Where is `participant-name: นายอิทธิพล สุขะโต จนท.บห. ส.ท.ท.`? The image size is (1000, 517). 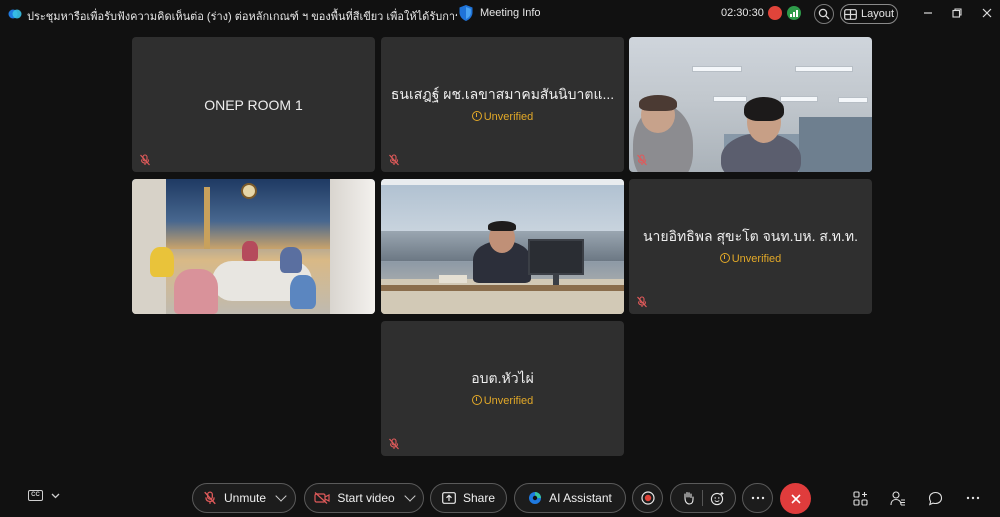
participant-name: นายอิทธิพล สุขะโต จนท.บห. ส.ท.ท. is located at coordinates (750, 236).